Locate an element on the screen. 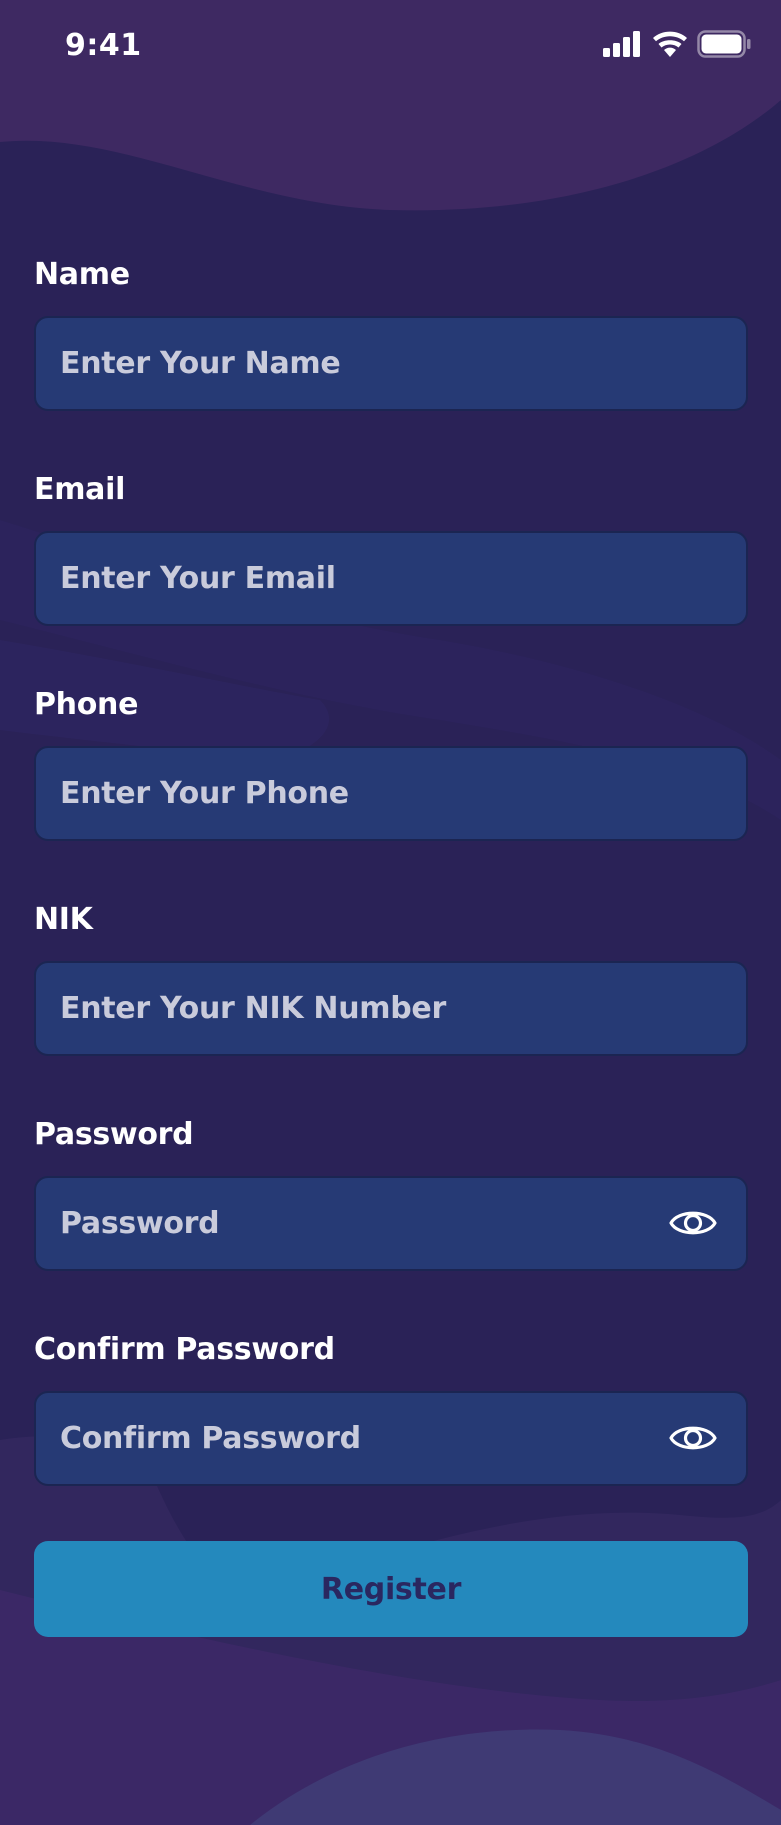 The image size is (781, 1825). name-input is located at coordinates (360, 363).